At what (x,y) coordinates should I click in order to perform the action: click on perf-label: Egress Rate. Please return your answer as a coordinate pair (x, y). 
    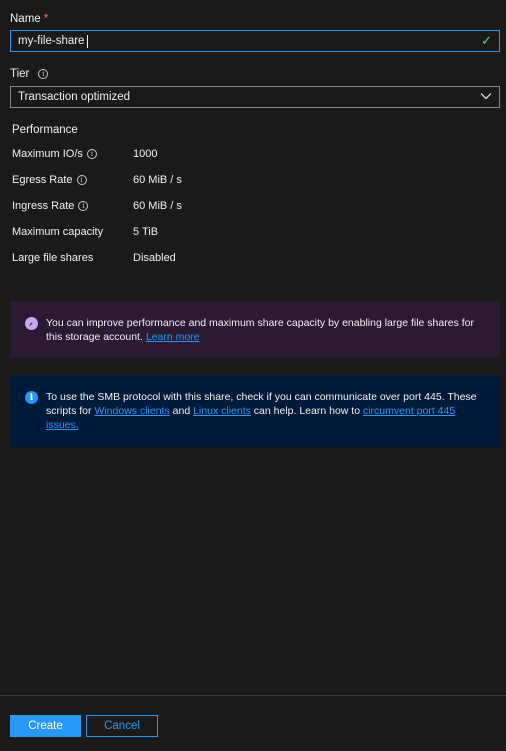
    Looking at the image, I should click on (42, 180).